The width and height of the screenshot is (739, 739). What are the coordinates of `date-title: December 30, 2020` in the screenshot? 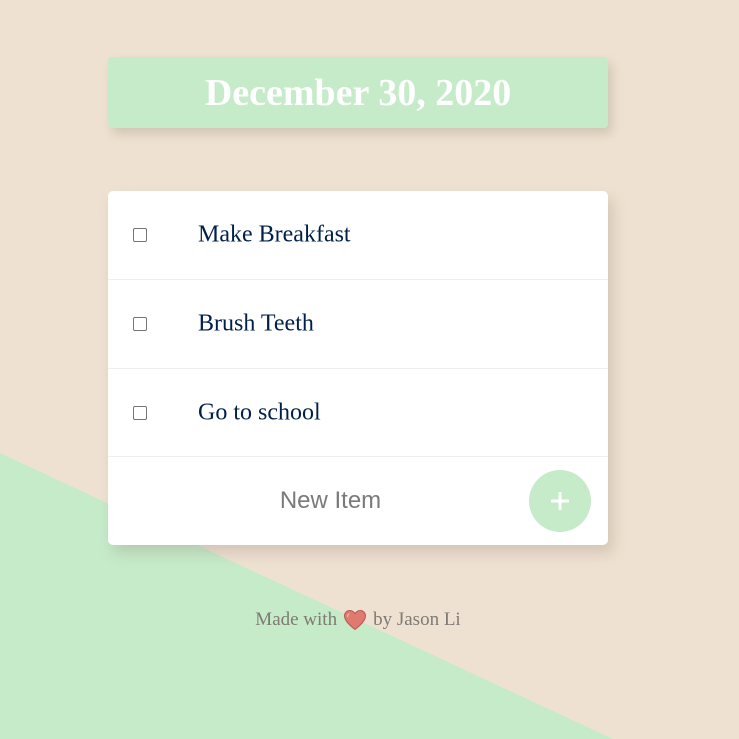 It's located at (358, 92).